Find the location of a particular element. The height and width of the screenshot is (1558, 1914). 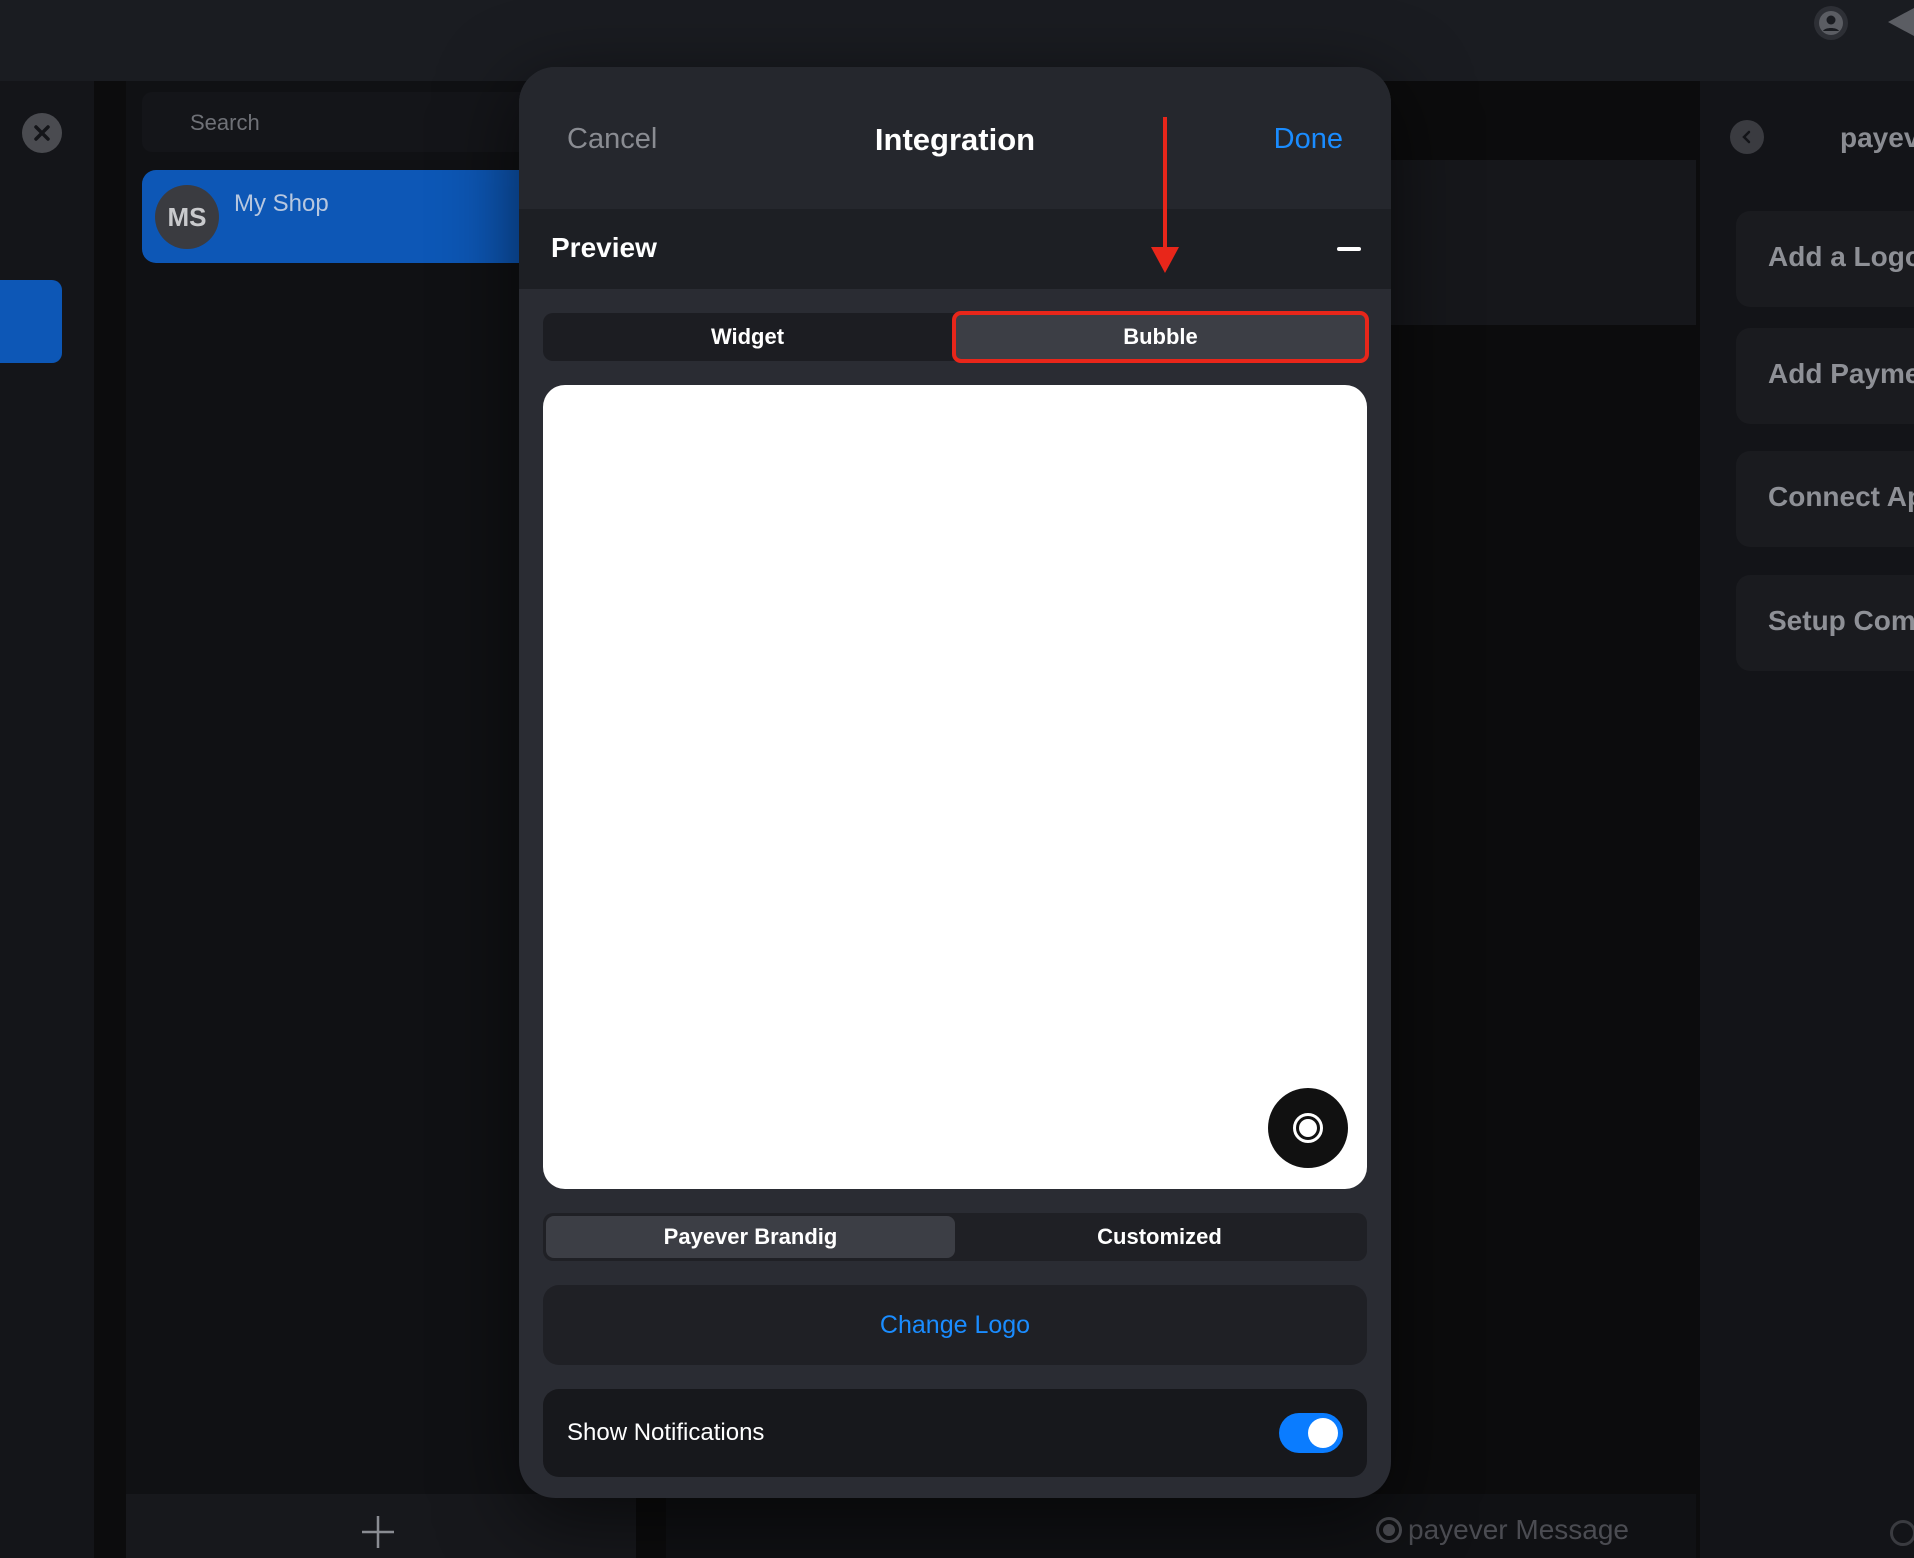

close-icon is located at coordinates (42, 133).